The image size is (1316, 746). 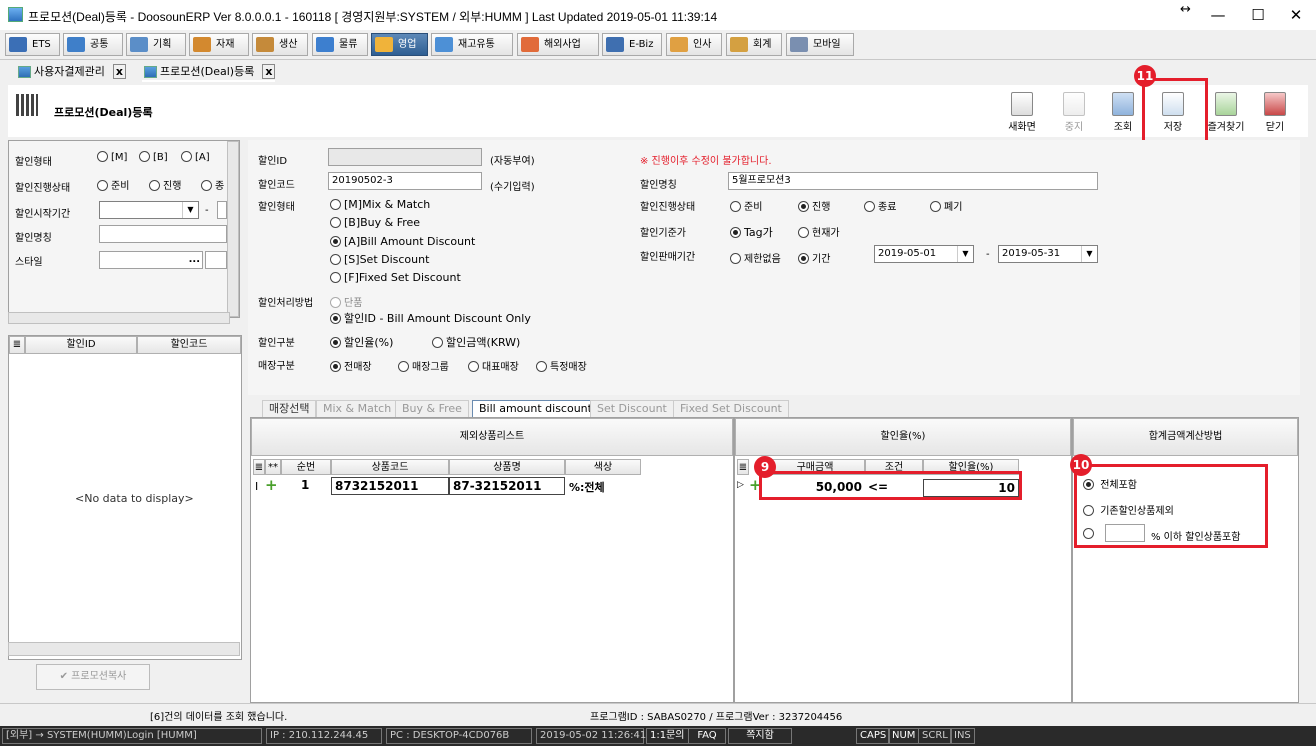 I want to click on period-range: 기간, so click(x=814, y=257).